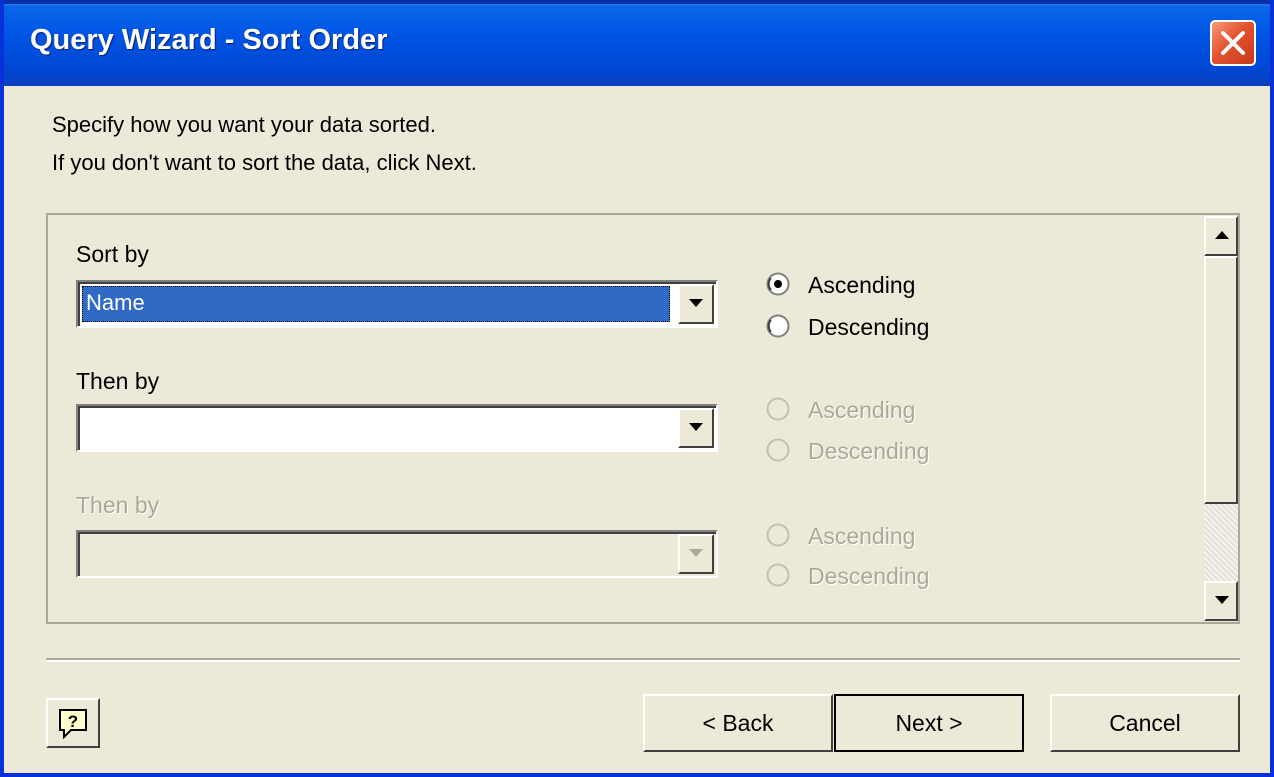  What do you see at coordinates (738, 723) in the screenshot?
I see `back-button: < Back` at bounding box center [738, 723].